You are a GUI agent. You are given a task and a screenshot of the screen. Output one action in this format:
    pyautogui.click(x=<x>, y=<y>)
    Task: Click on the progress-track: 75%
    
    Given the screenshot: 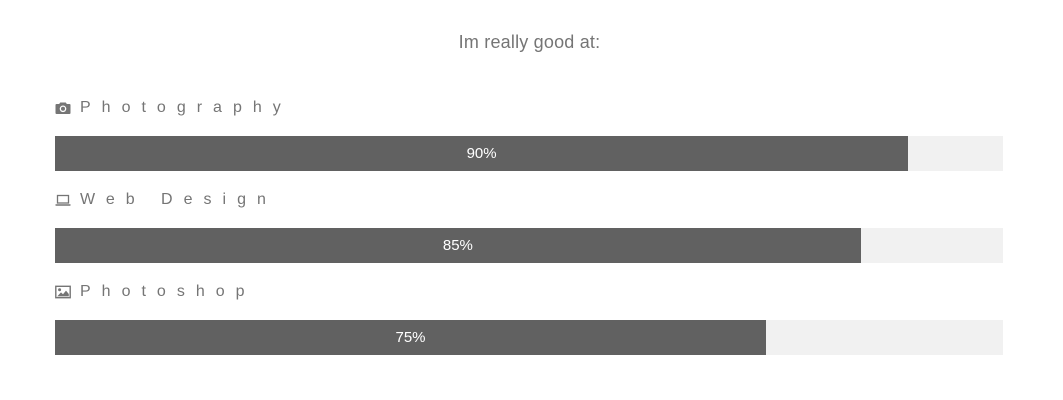 What is the action you would take?
    pyautogui.click(x=529, y=337)
    